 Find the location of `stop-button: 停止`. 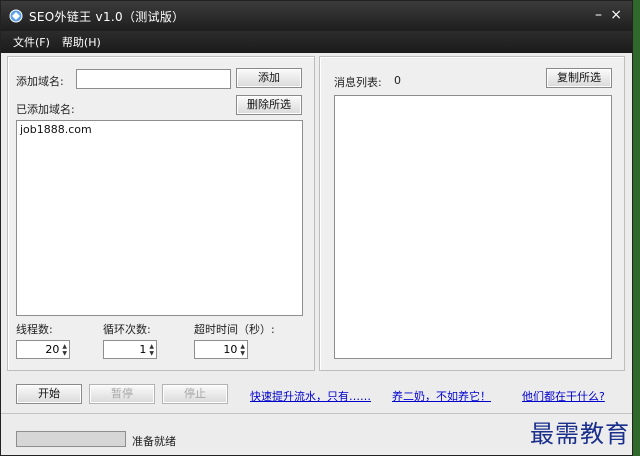

stop-button: 停止 is located at coordinates (195, 394).